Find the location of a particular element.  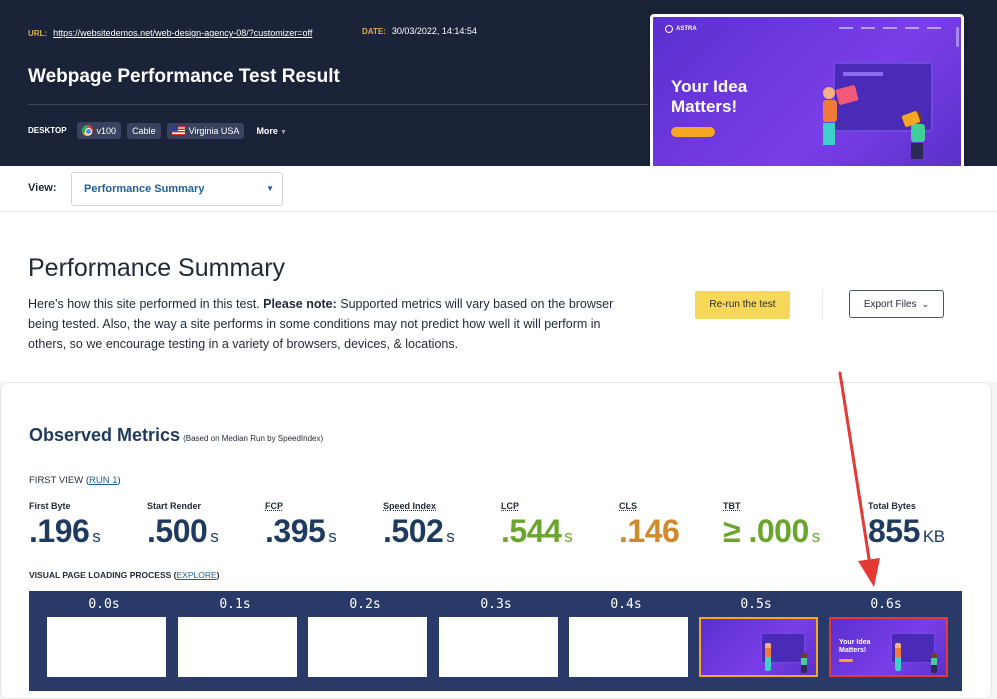

filmstrip-frame: 0.5s is located at coordinates (756, 634).